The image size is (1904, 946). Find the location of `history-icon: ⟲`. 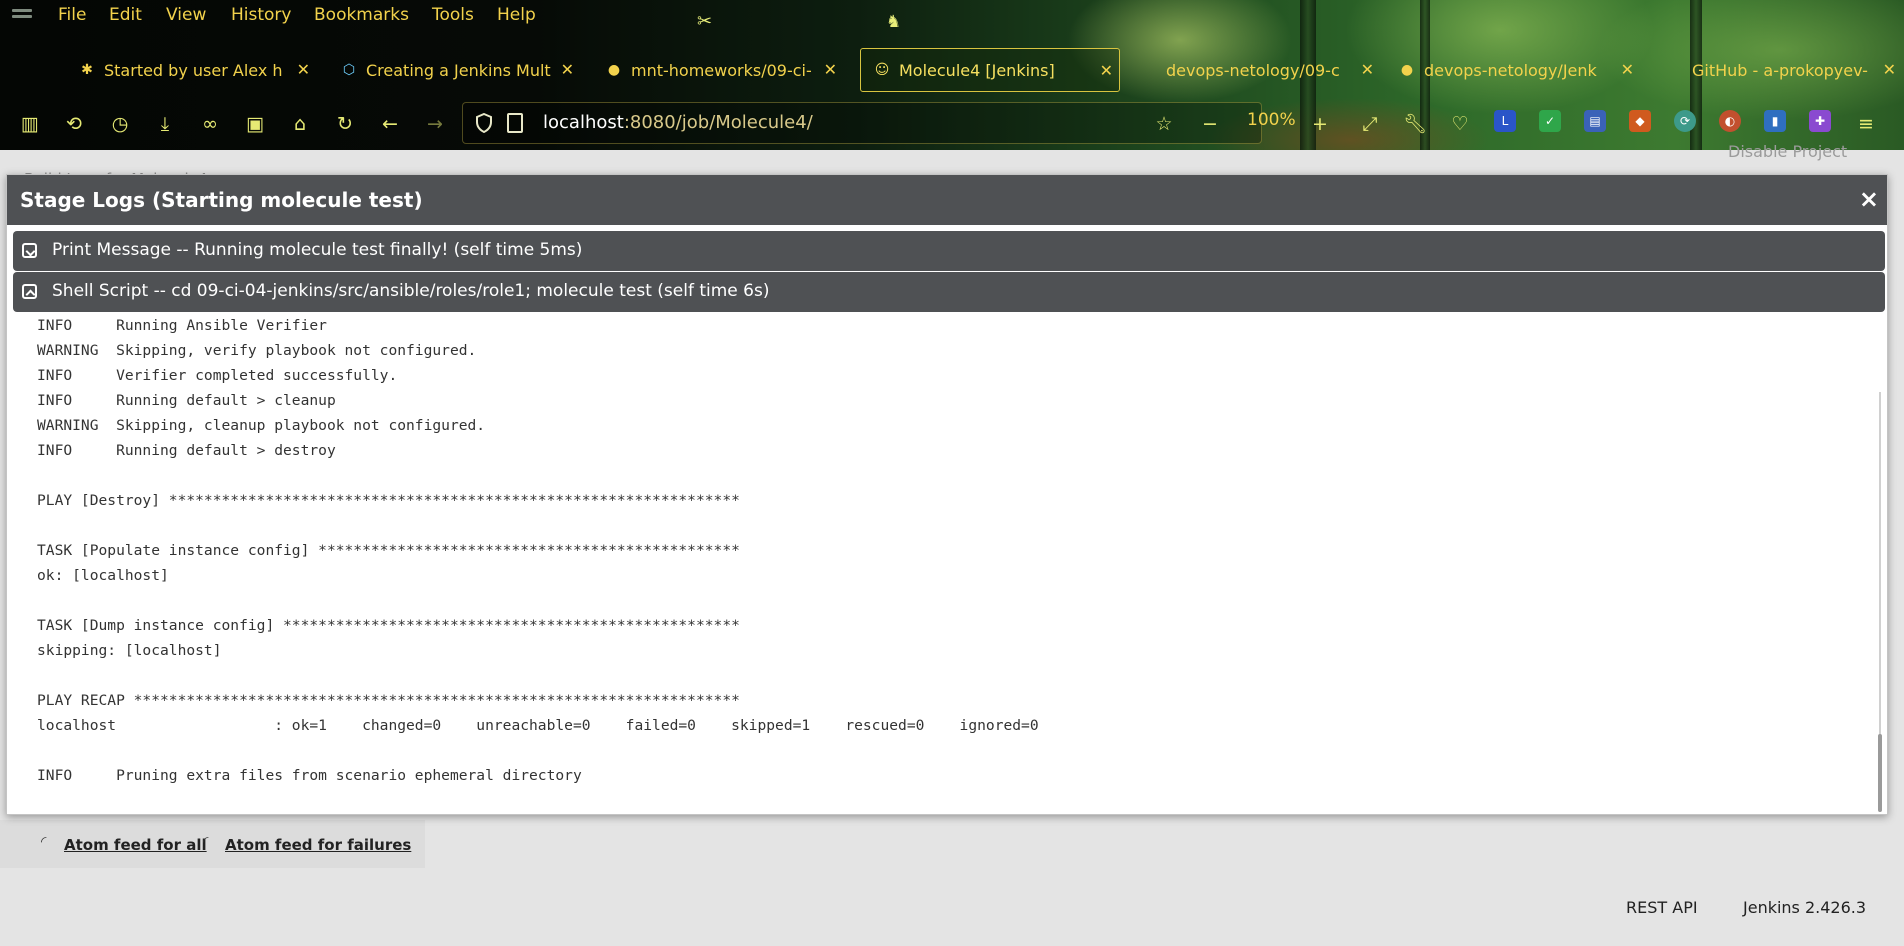

history-icon: ⟲ is located at coordinates (74, 124).